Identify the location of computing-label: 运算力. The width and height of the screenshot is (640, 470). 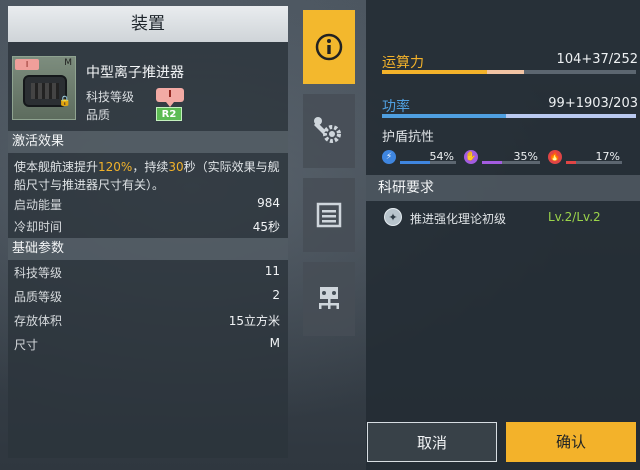
(403, 63).